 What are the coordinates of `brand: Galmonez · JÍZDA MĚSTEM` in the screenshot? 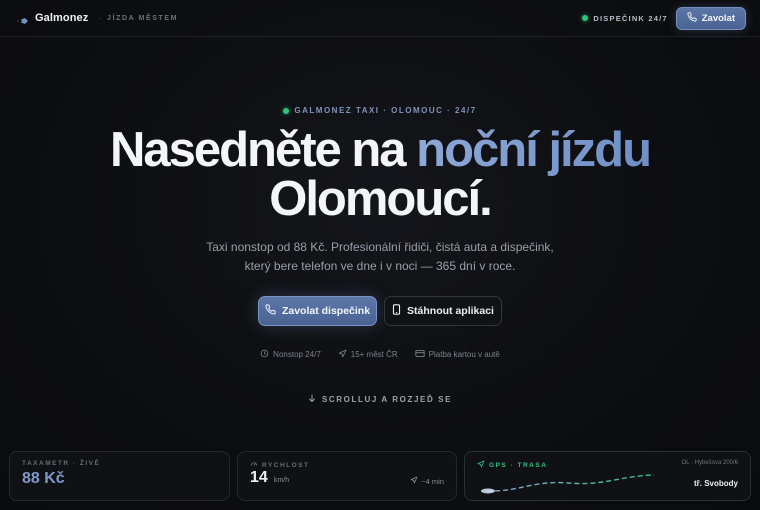 It's located at (97, 18).